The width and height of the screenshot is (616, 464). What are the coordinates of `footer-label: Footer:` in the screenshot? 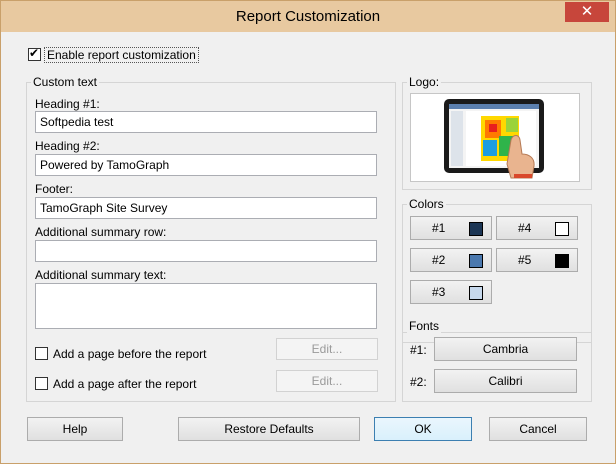 It's located at (54, 189).